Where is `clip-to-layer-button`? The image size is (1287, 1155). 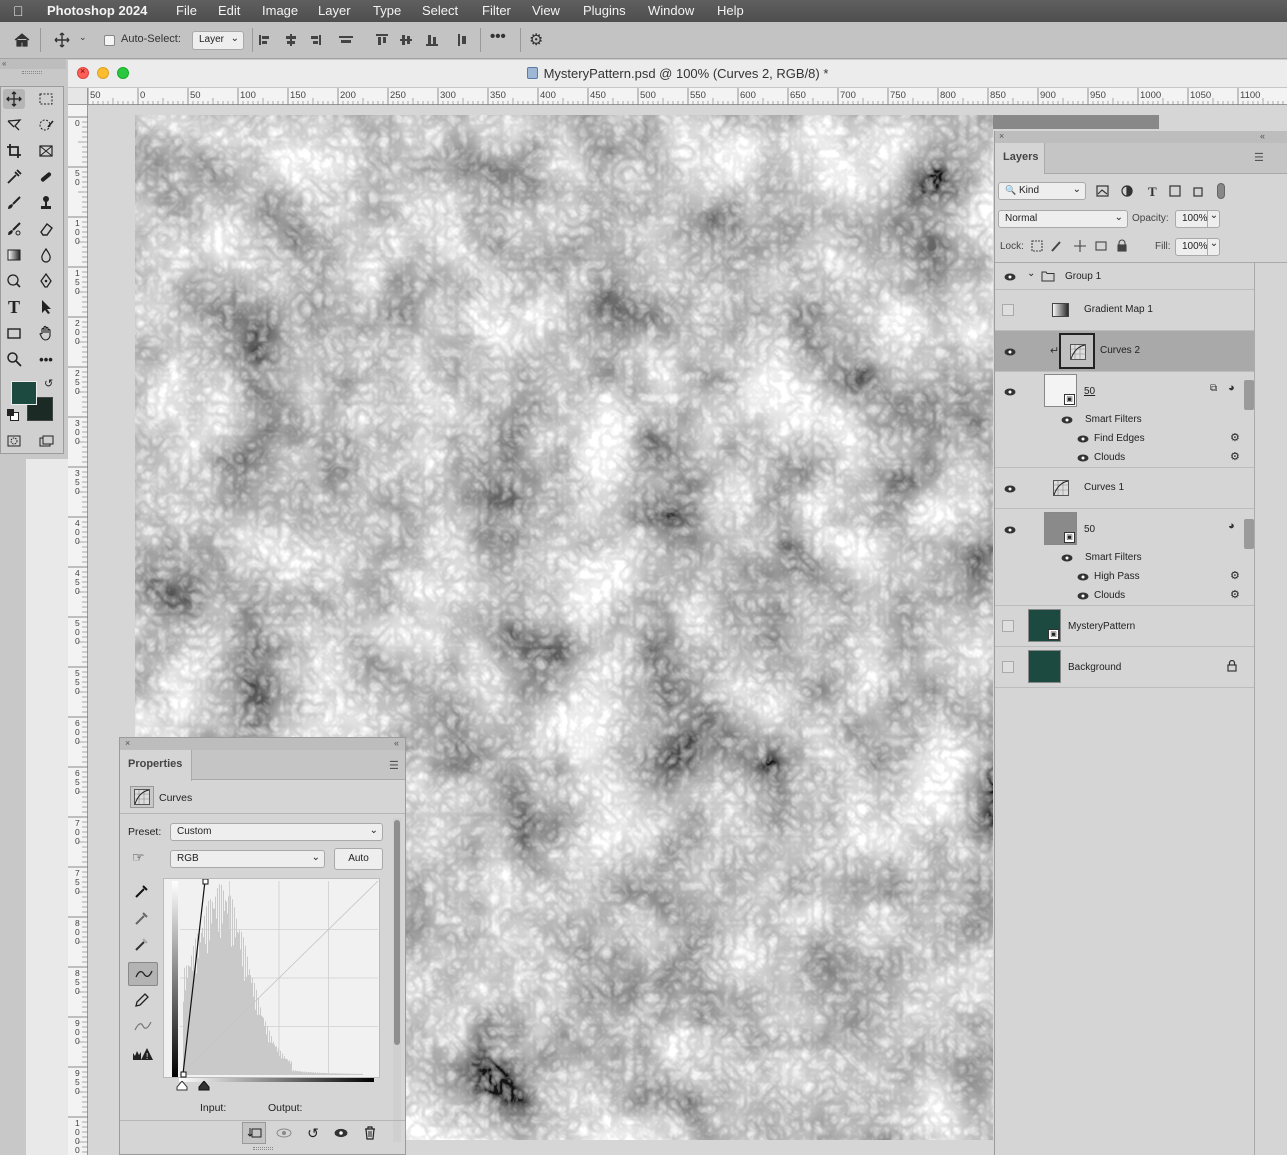 clip-to-layer-button is located at coordinates (254, 1133).